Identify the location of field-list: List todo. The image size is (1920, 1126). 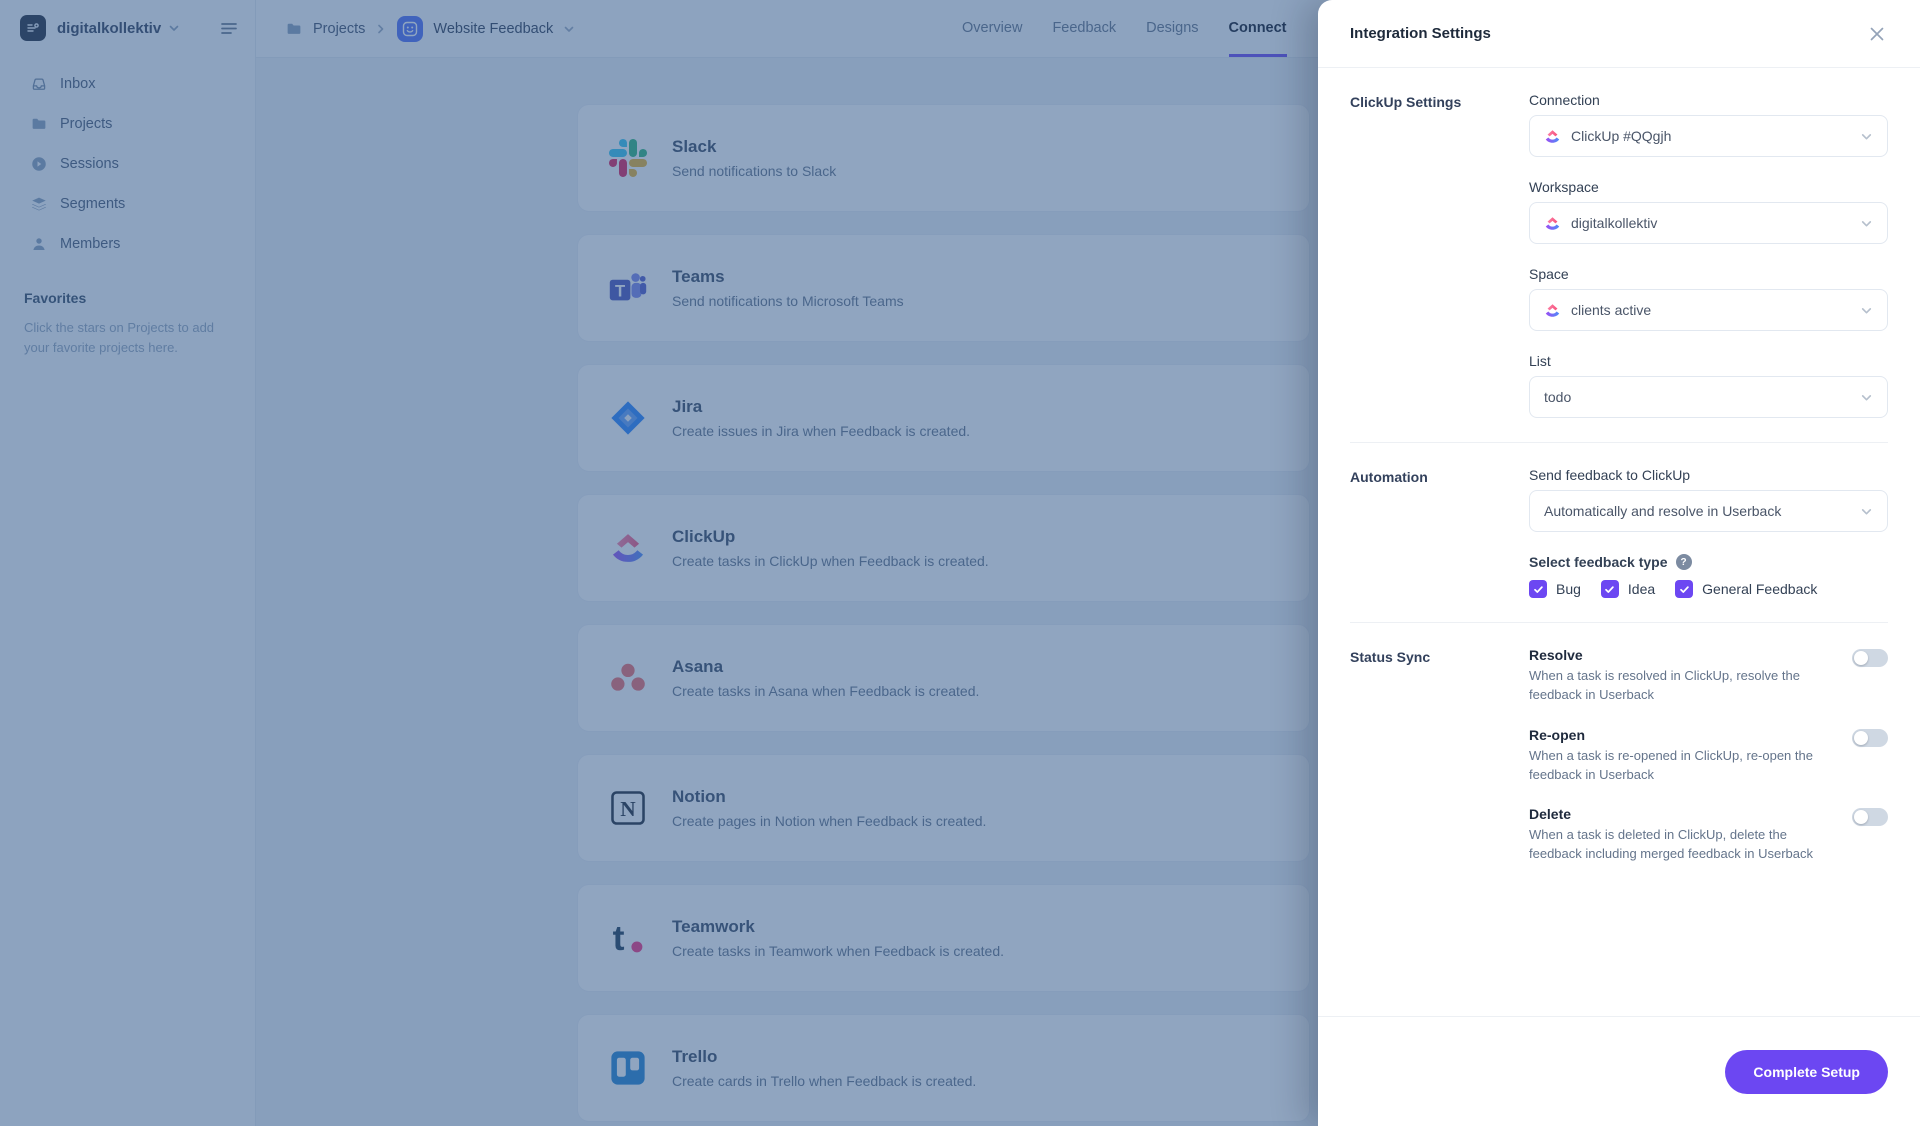
(1708, 385).